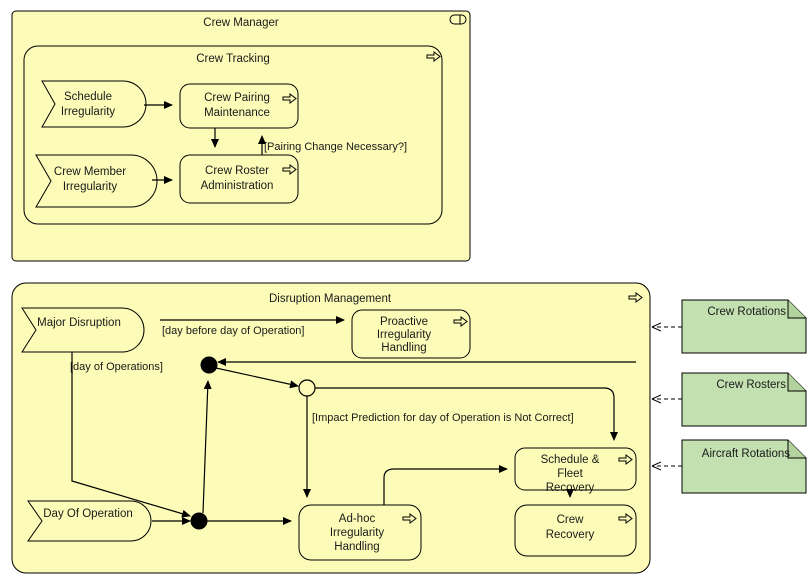 Image resolution: width=812 pixels, height=585 pixels. Describe the element at coordinates (88, 97) in the screenshot. I see `schedule-irregularity-label-1: Schedule` at that location.